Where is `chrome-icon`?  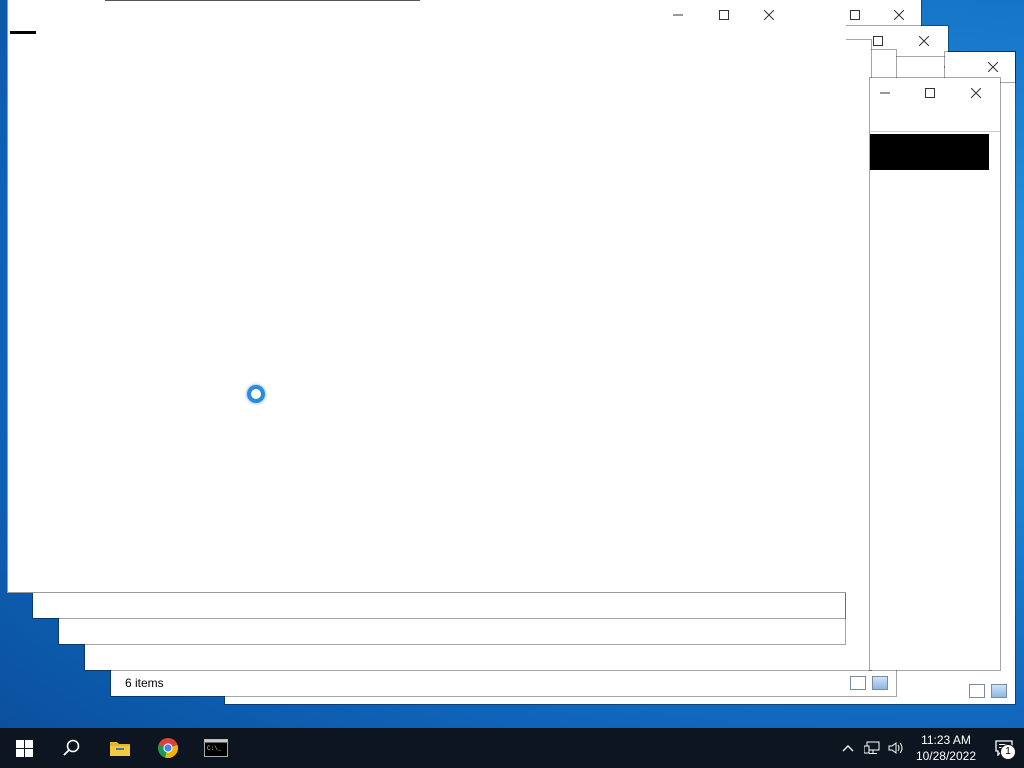 chrome-icon is located at coordinates (168, 748).